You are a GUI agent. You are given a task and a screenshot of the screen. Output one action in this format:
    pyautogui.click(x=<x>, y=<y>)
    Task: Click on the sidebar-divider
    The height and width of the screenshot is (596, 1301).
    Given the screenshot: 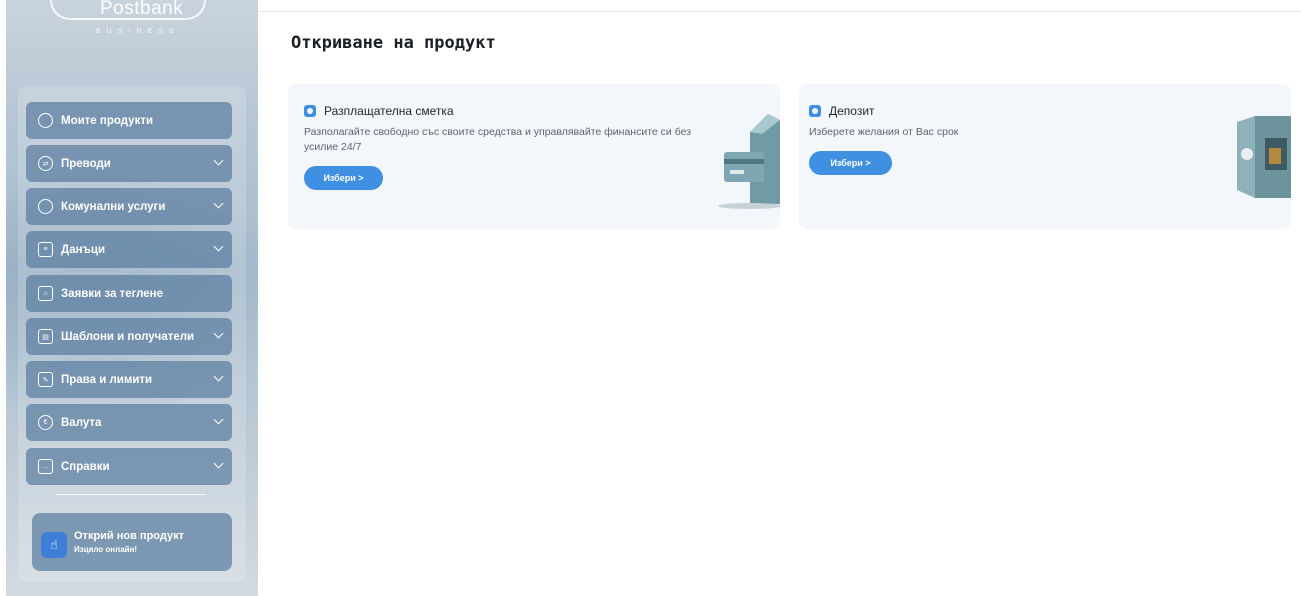 What is the action you would take?
    pyautogui.click(x=131, y=494)
    